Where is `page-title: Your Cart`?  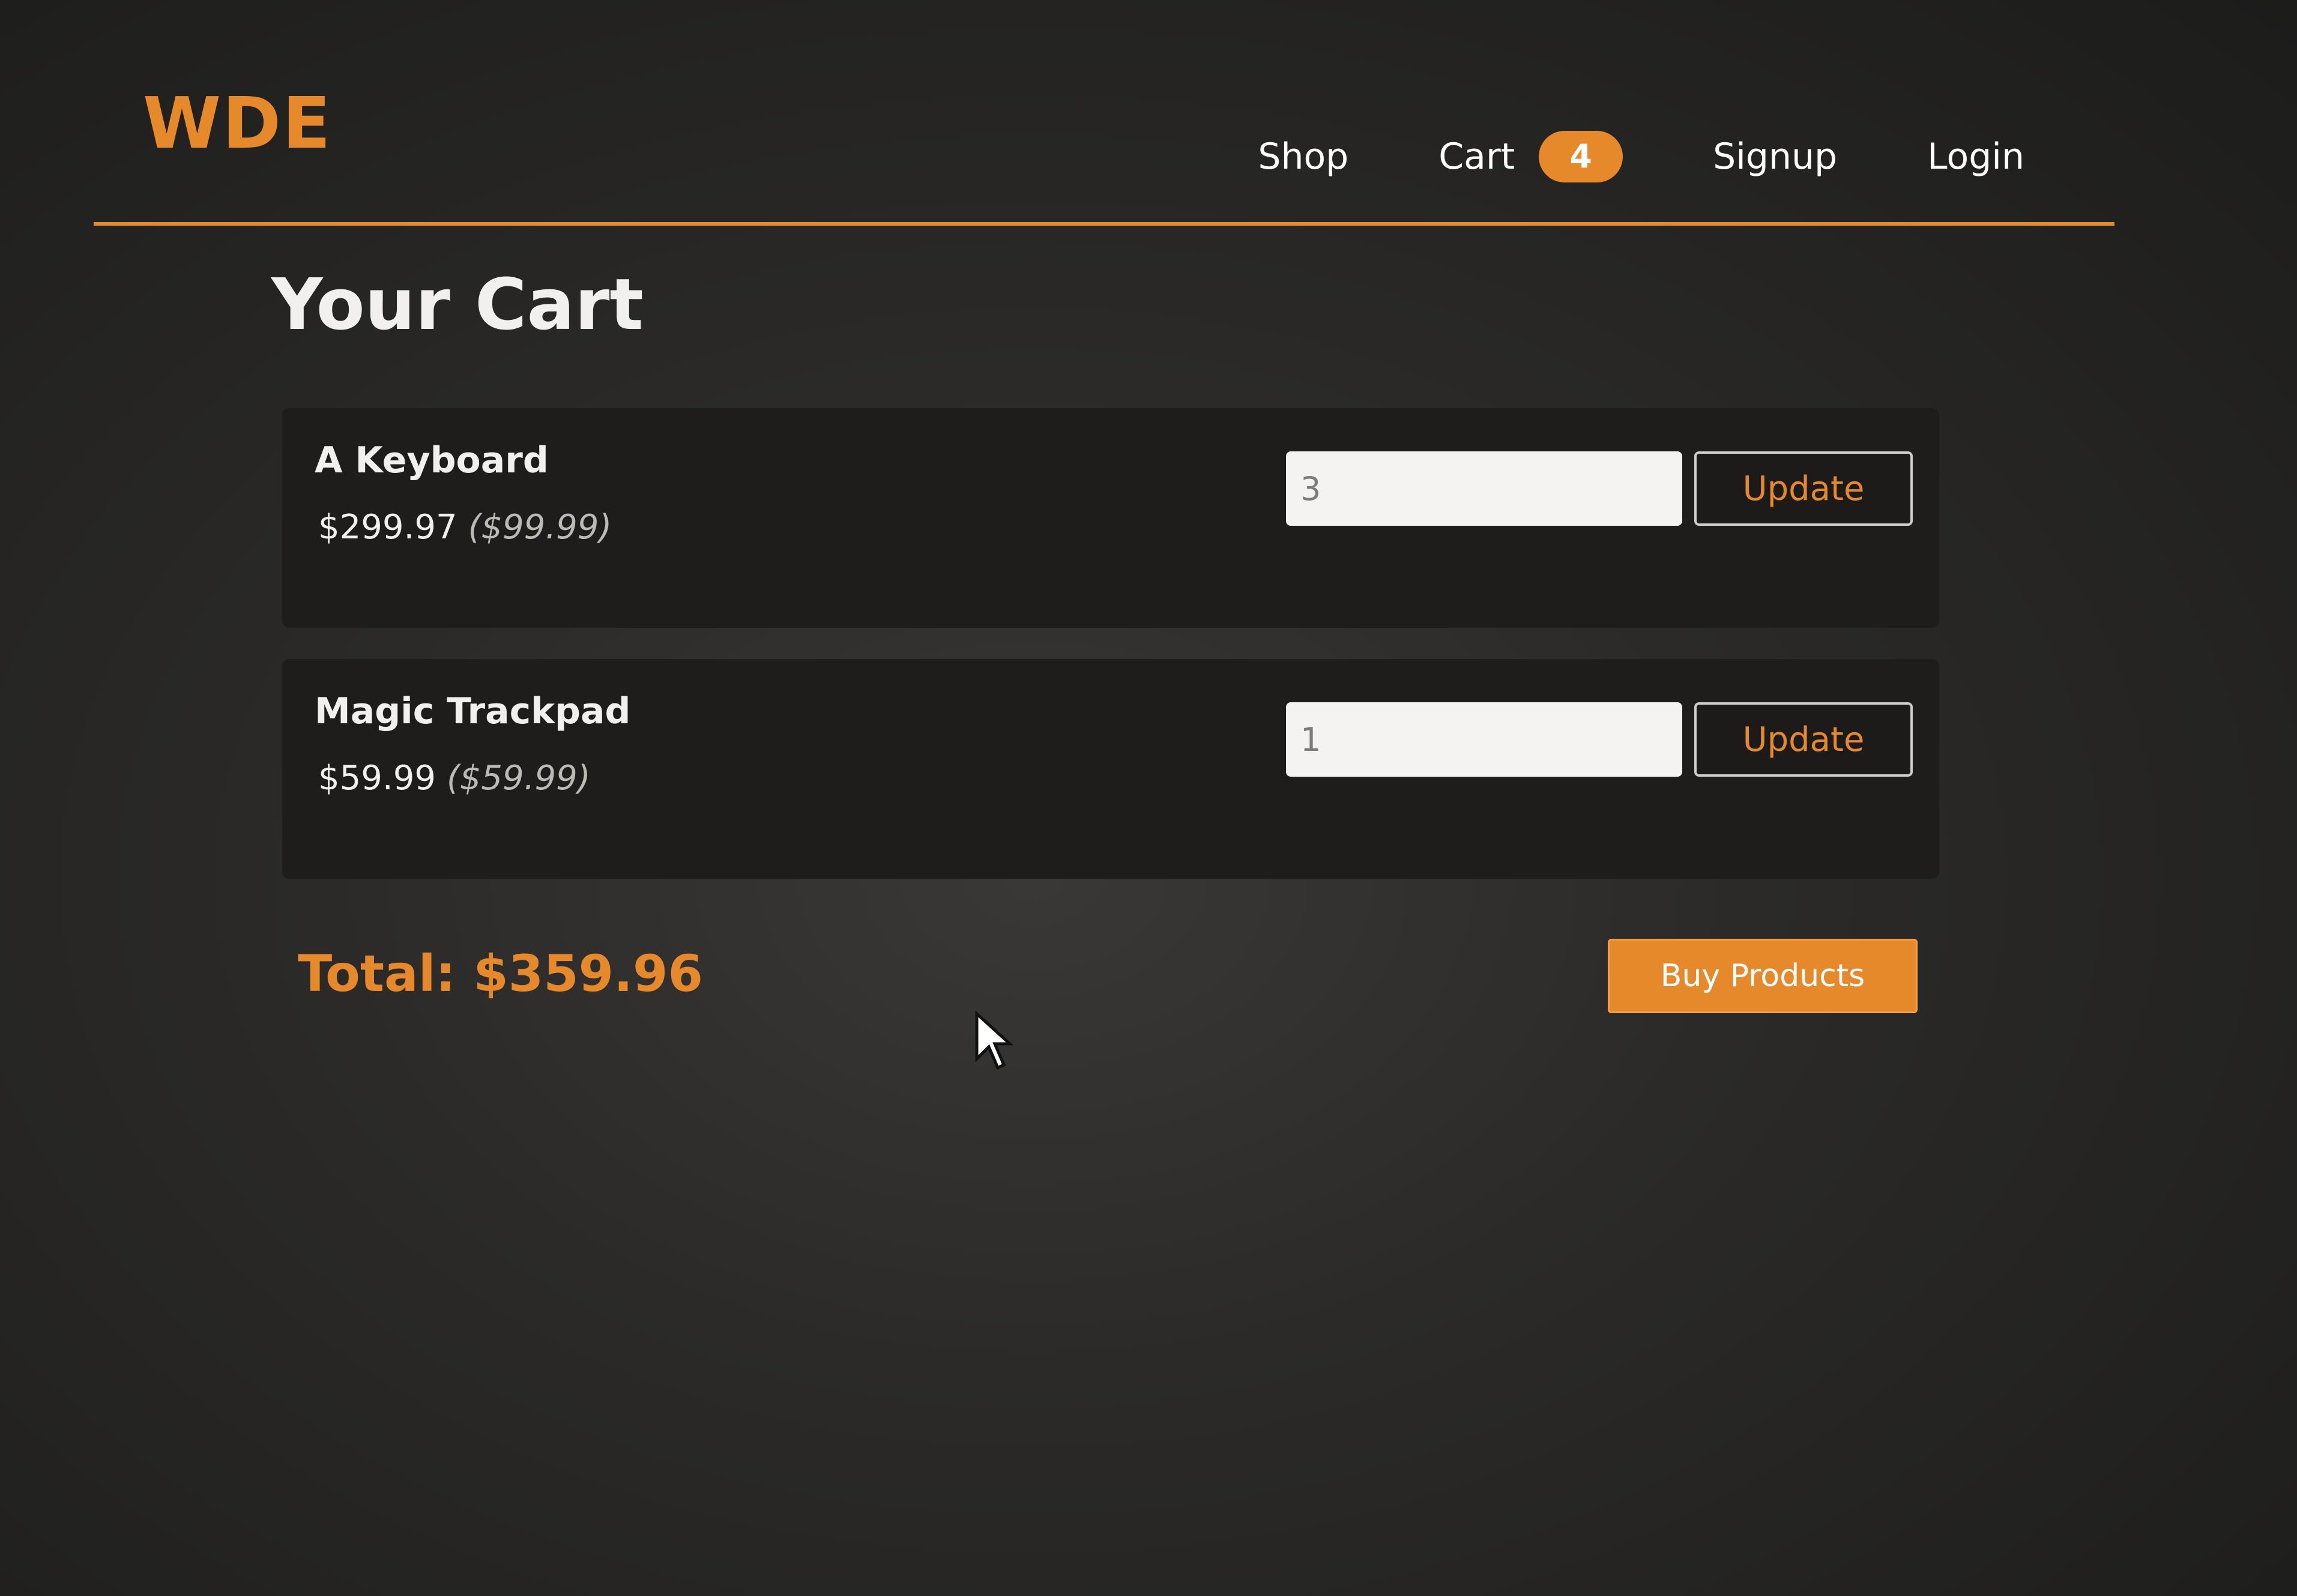
page-title: Your Cart is located at coordinates (457, 304).